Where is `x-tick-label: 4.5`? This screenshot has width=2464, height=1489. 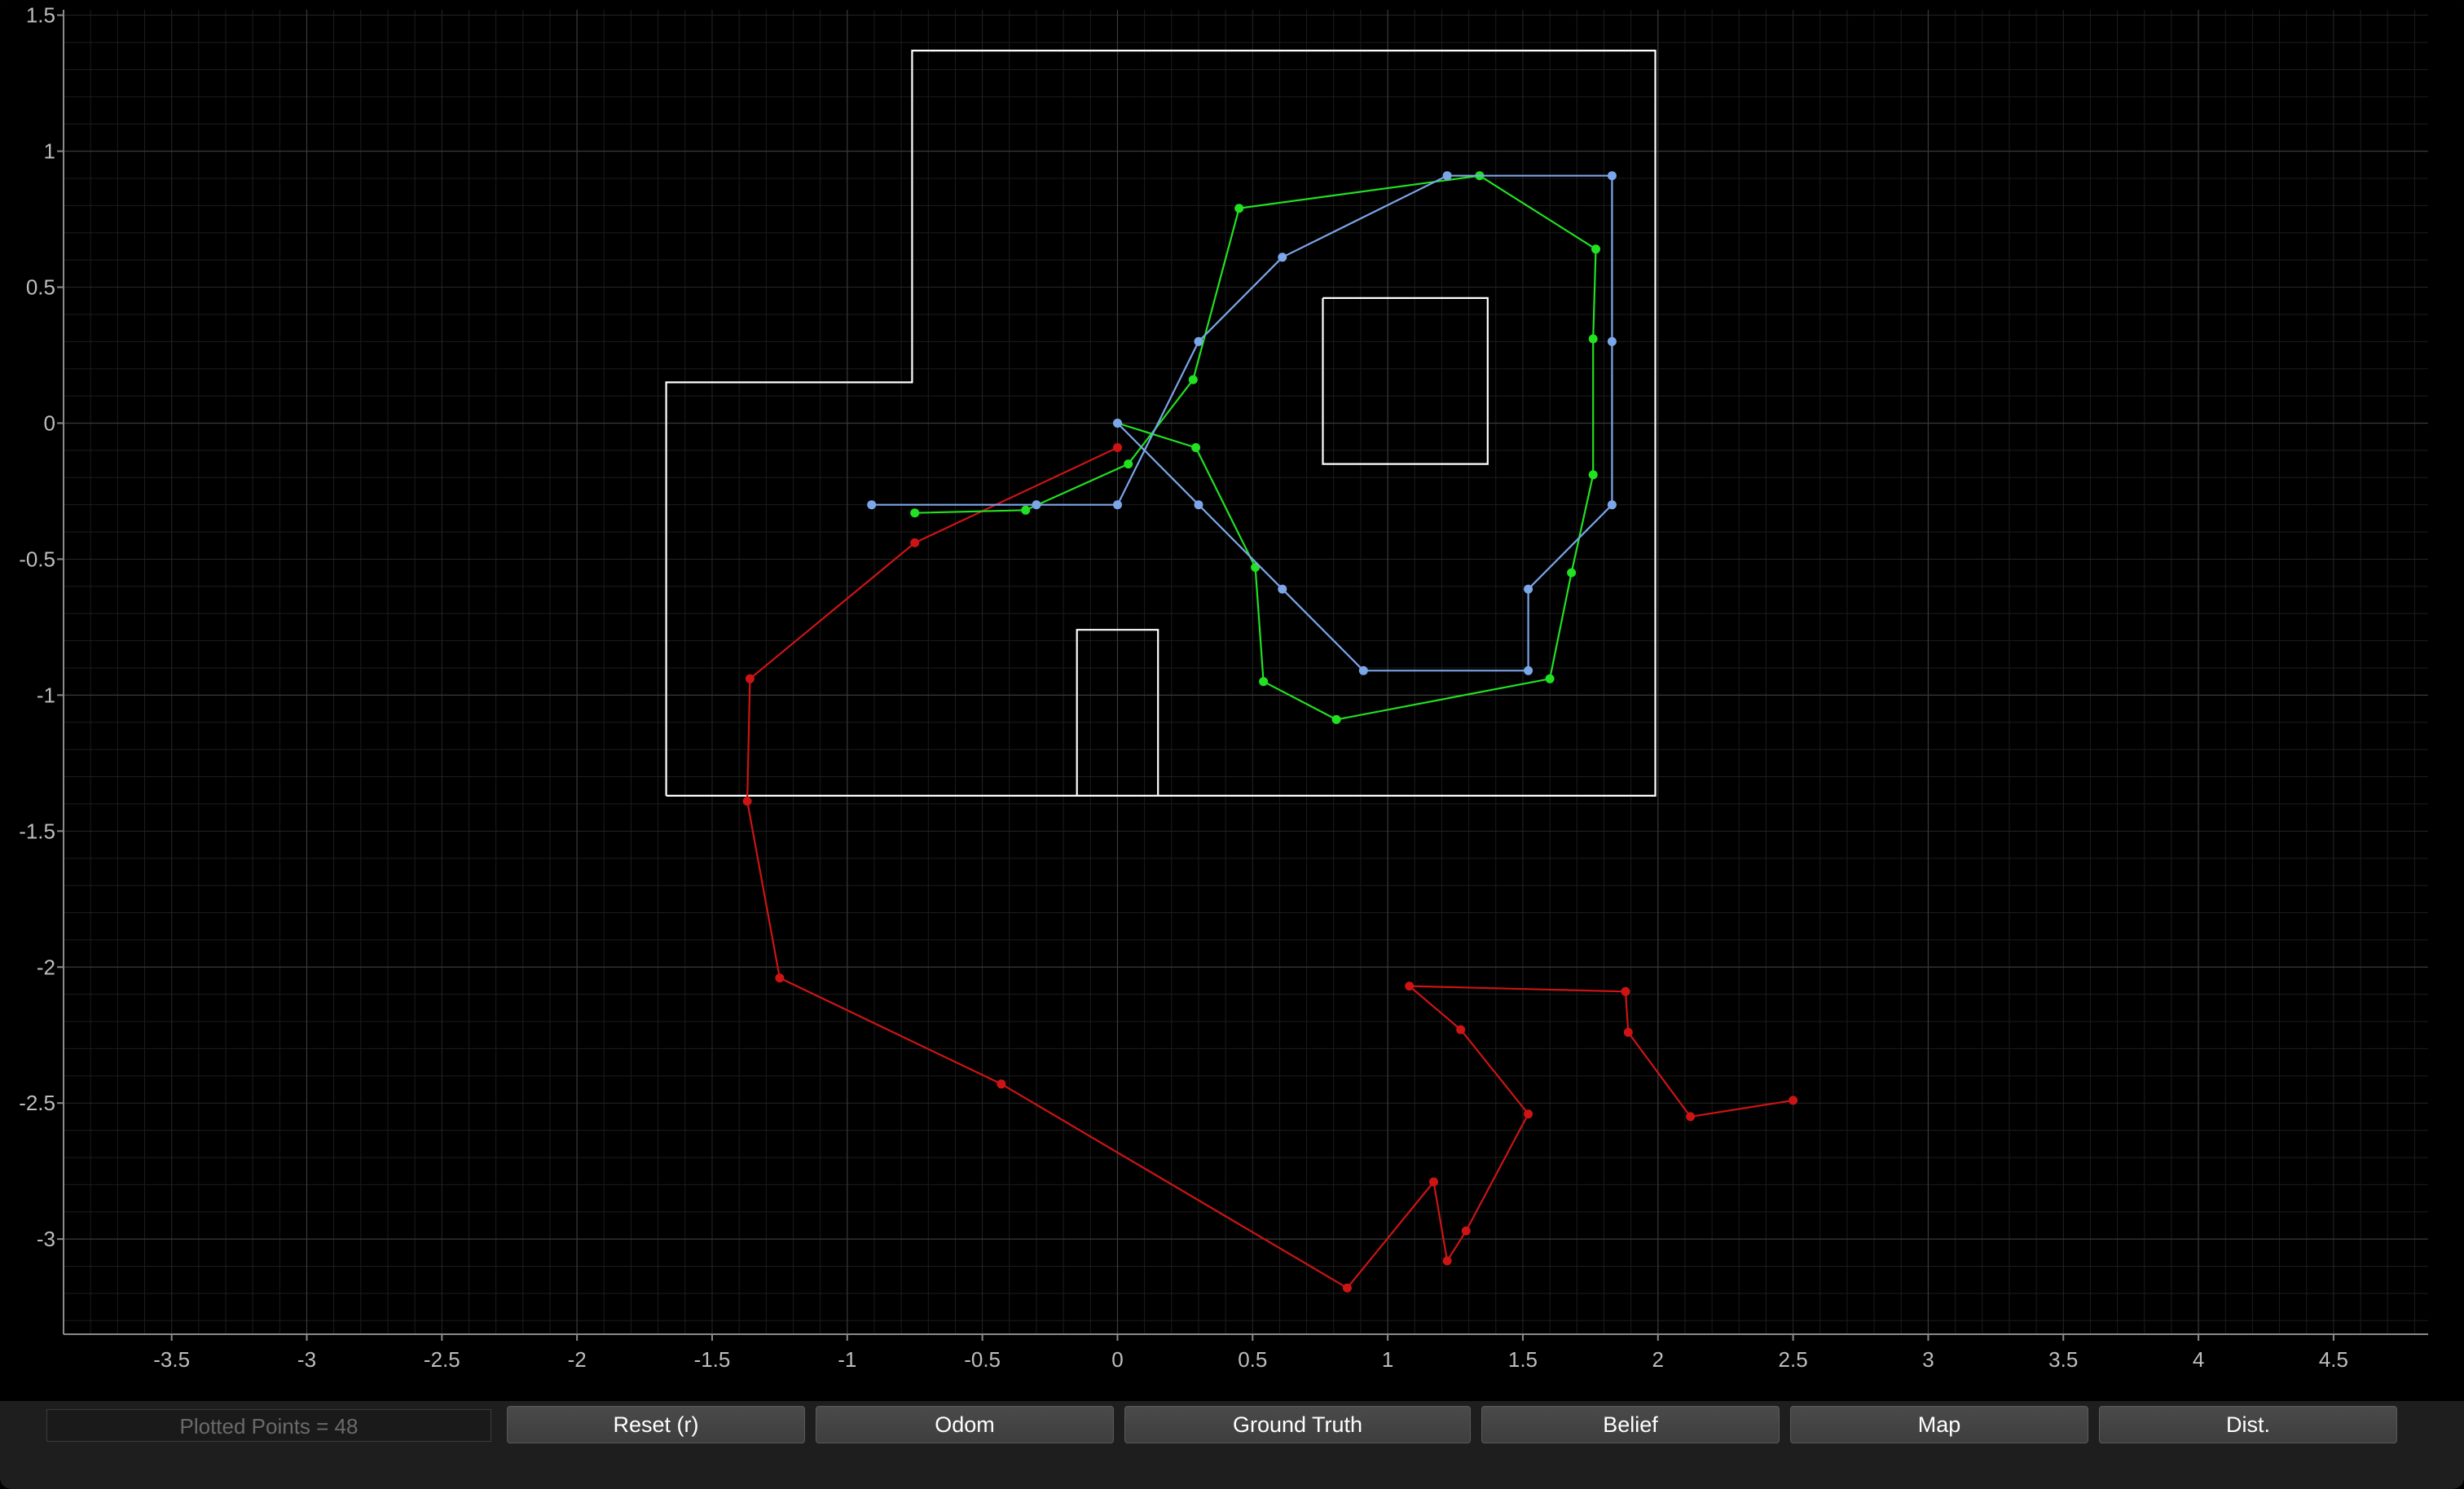 x-tick-label: 4.5 is located at coordinates (2333, 1359).